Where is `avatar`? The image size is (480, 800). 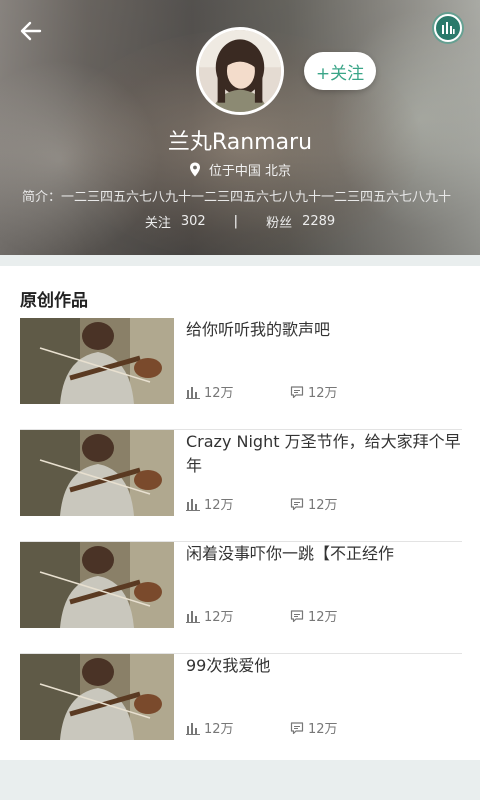
avatar is located at coordinates (240, 71).